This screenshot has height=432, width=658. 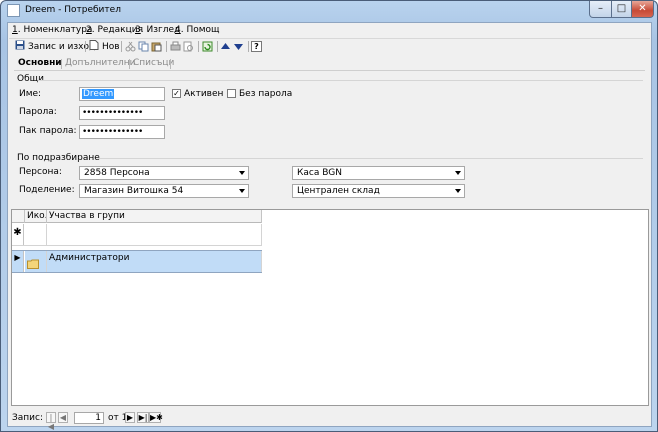 I want to click on app-icon, so click(x=13, y=10).